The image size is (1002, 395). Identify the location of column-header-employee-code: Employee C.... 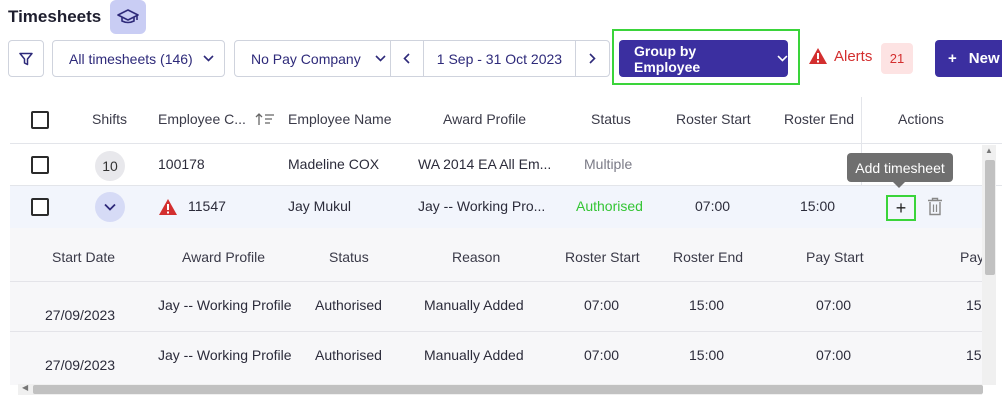
(202, 119).